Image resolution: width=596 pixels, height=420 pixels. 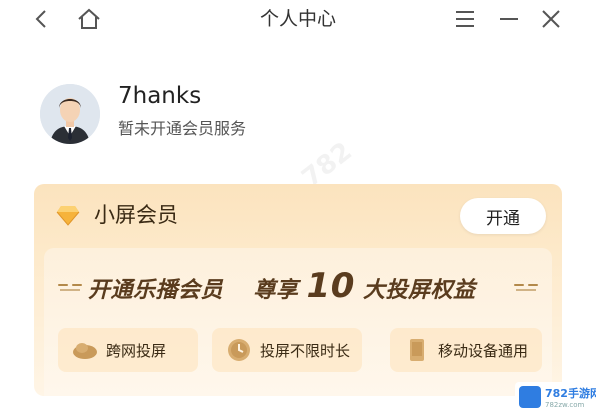 I want to click on slogan-decoration-left, so click(x=70, y=287).